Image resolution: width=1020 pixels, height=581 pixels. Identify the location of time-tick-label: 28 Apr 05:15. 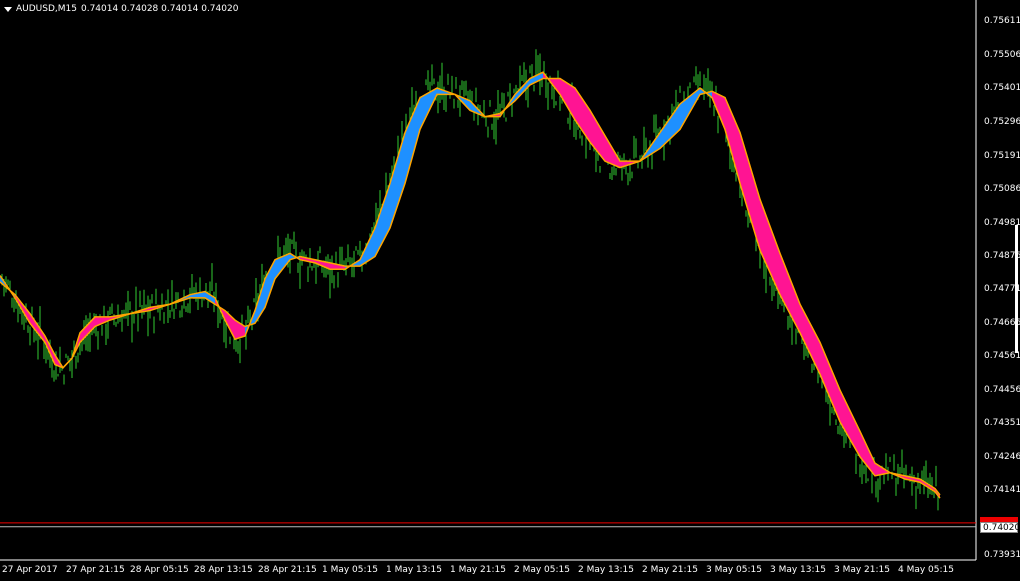
(159, 570).